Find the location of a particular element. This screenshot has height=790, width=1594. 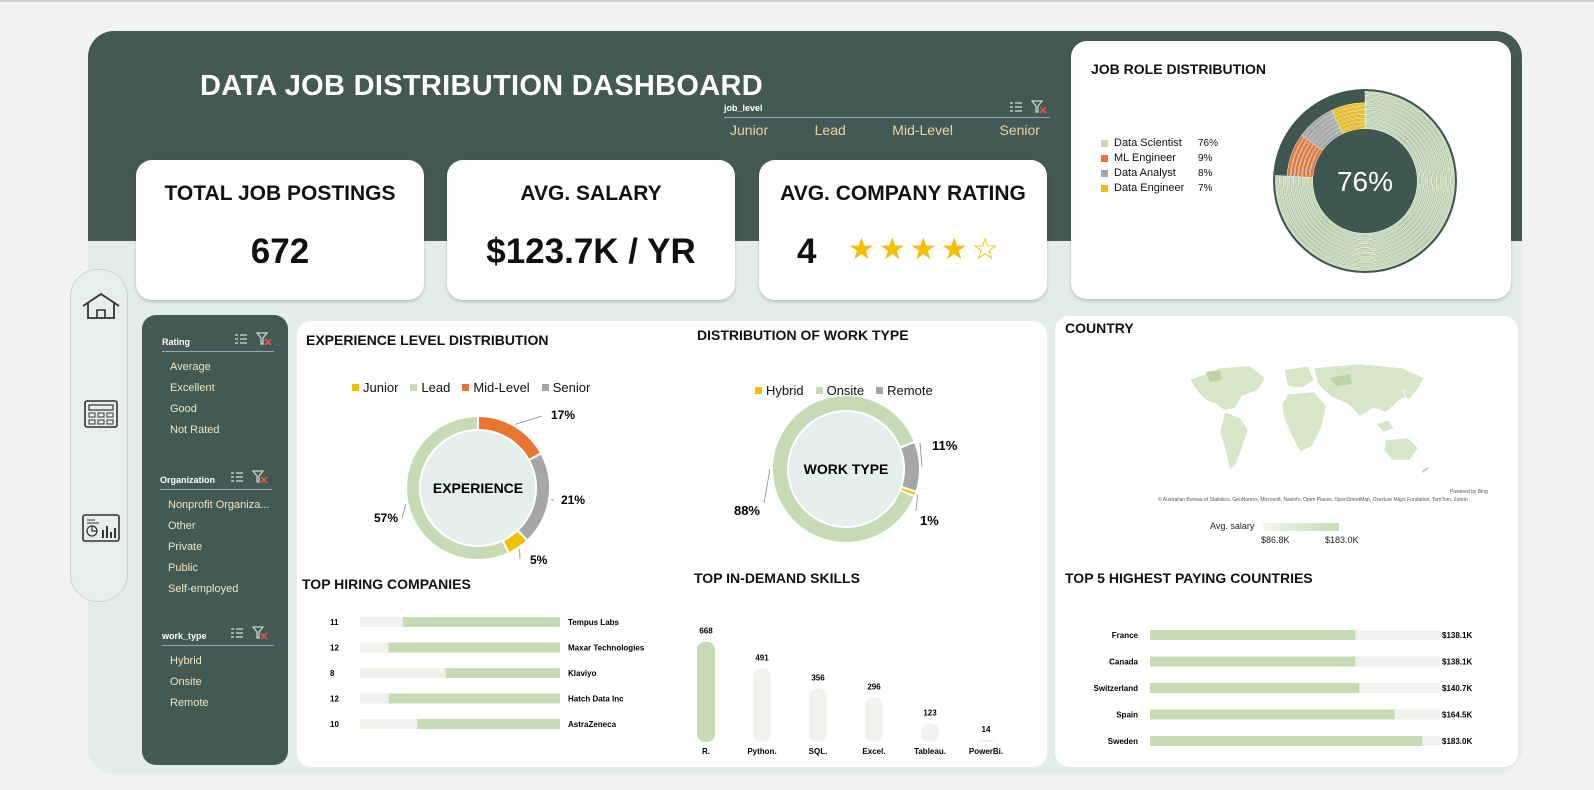

skill-value-label: 668 is located at coordinates (706, 631).